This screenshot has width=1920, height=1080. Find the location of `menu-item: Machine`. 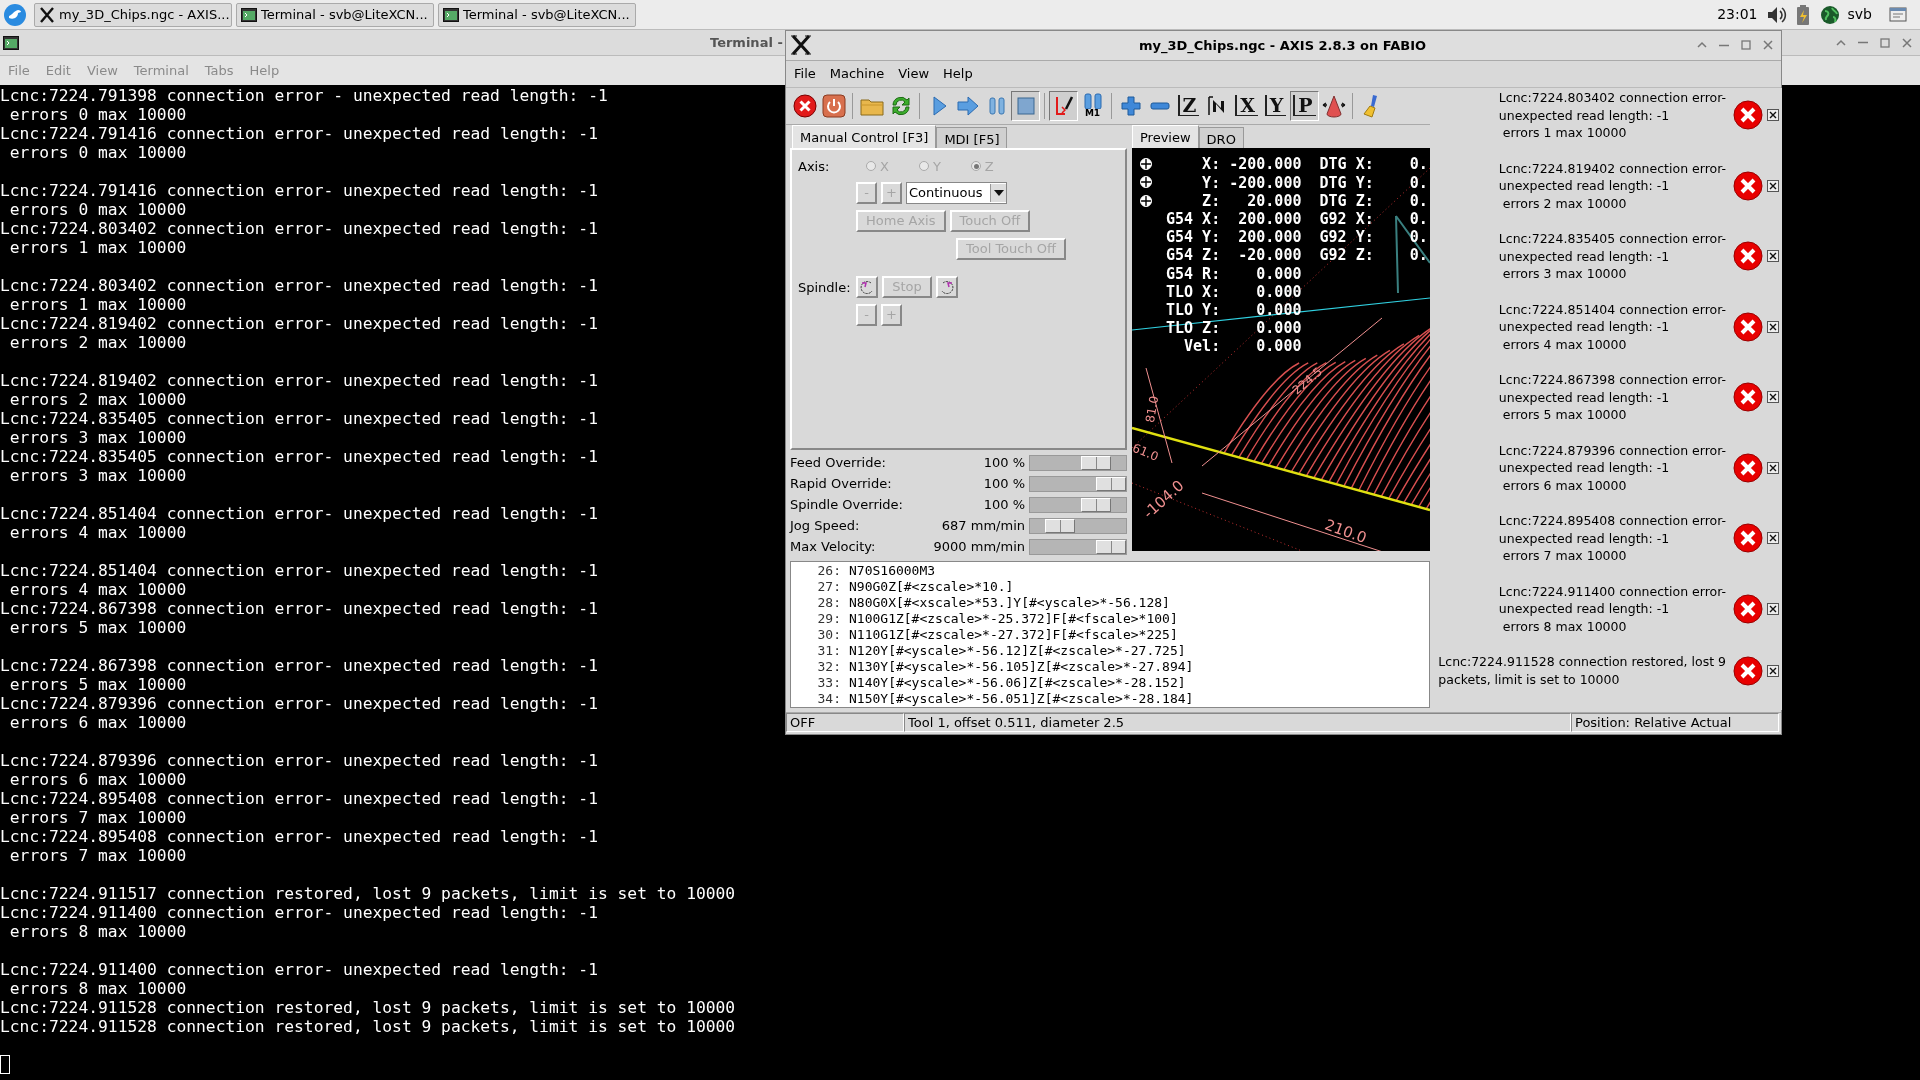

menu-item: Machine is located at coordinates (857, 73).